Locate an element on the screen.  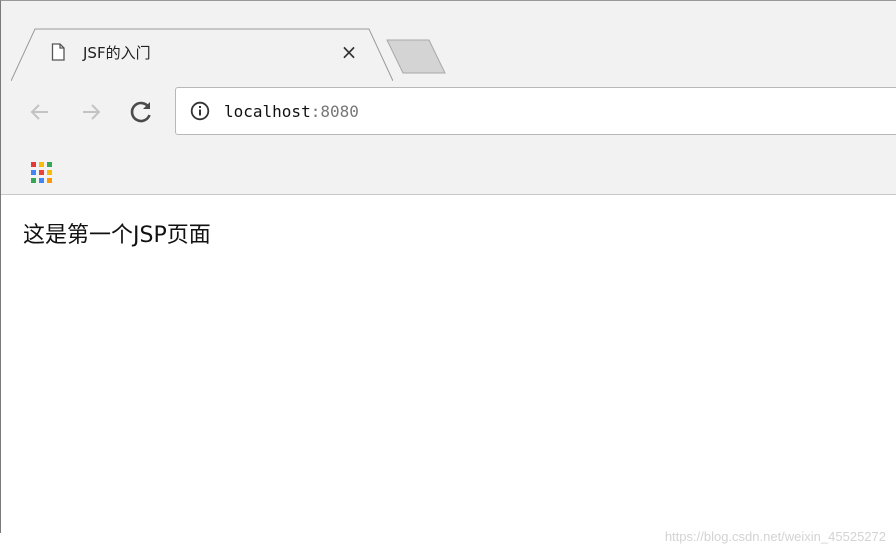
tab-active: JSF的入门 × is located at coordinates (202, 54).